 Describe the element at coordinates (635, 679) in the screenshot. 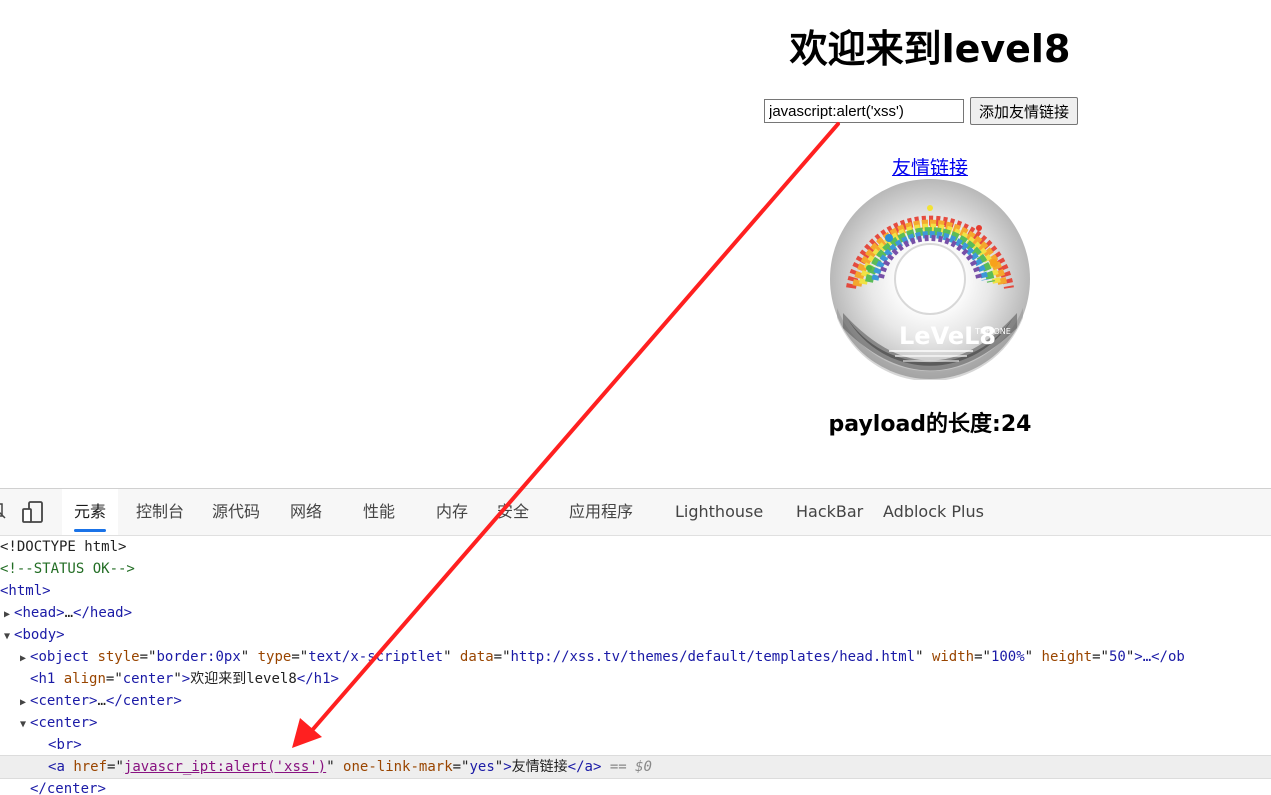

I see `dom-node-h1: <h1 align="center">欢迎来到level8</h1>` at that location.